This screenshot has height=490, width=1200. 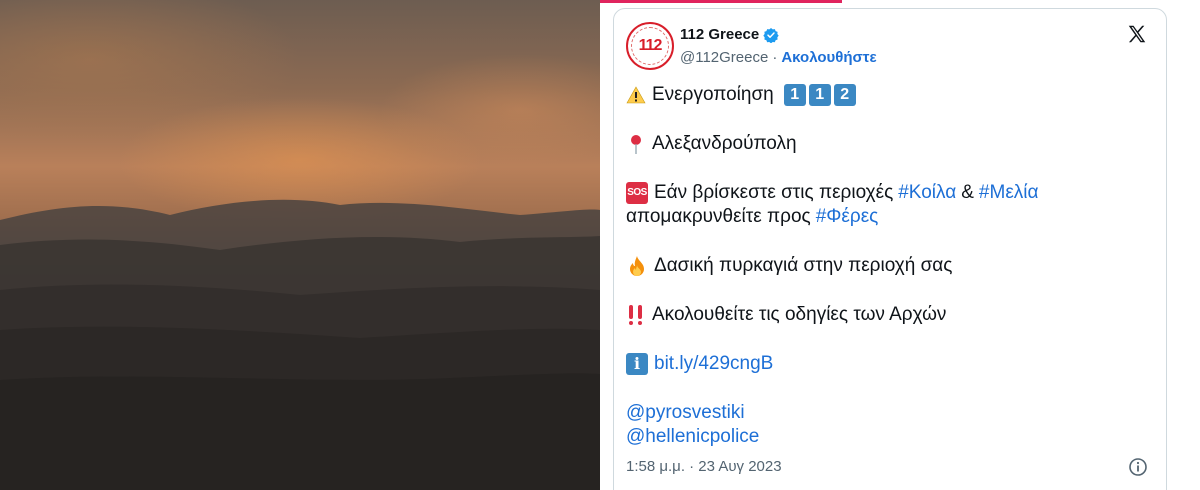 I want to click on activation-text: Ενεργοποίηση, so click(x=713, y=94).